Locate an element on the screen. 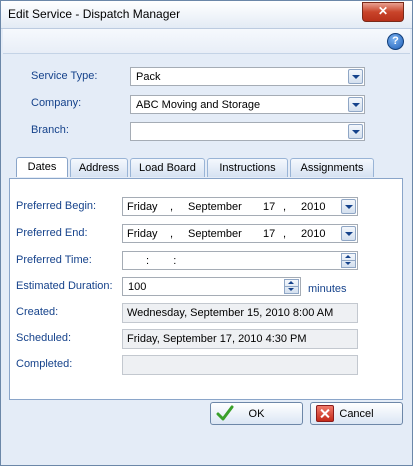  scheduled-field: Friday, September 17, 2010 4:30 PM is located at coordinates (240, 339).